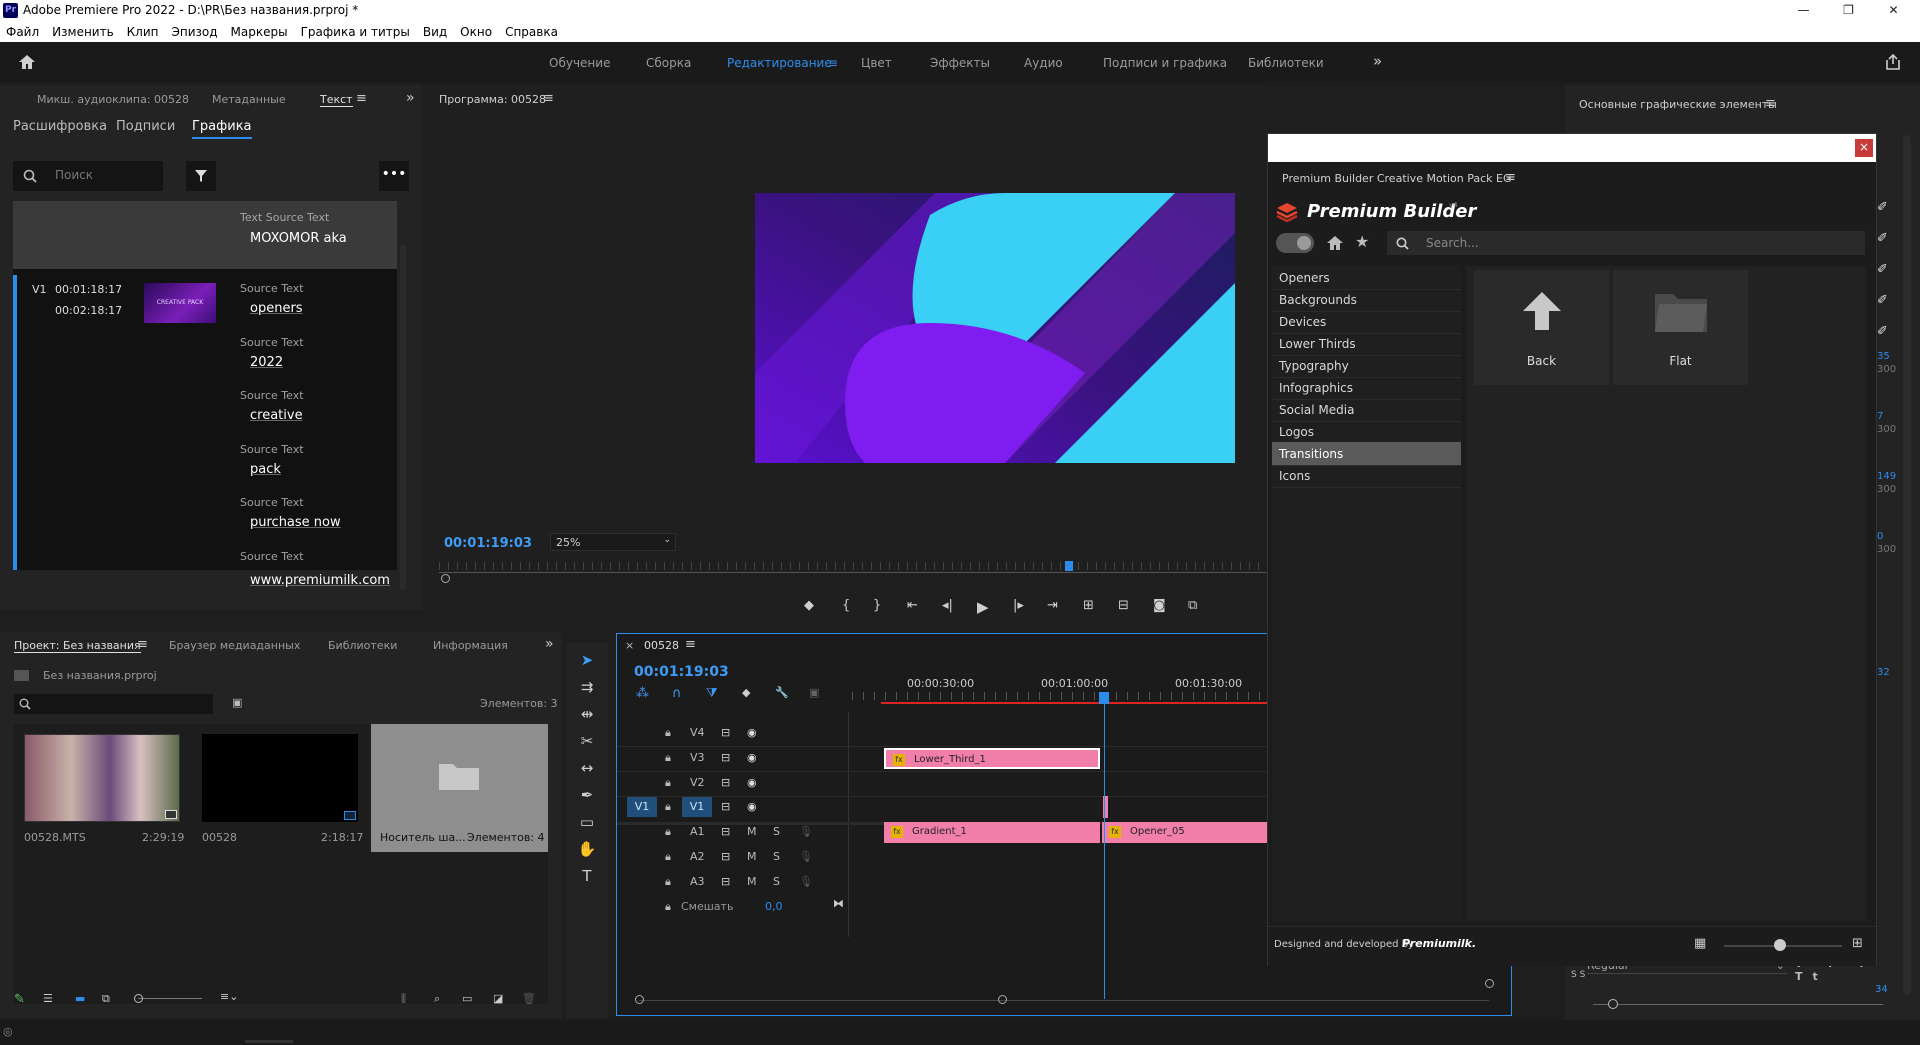 The height and width of the screenshot is (1045, 1920). Describe the element at coordinates (459, 788) in the screenshot. I see `bin-item: Носитель ша... Элементов: 4` at that location.